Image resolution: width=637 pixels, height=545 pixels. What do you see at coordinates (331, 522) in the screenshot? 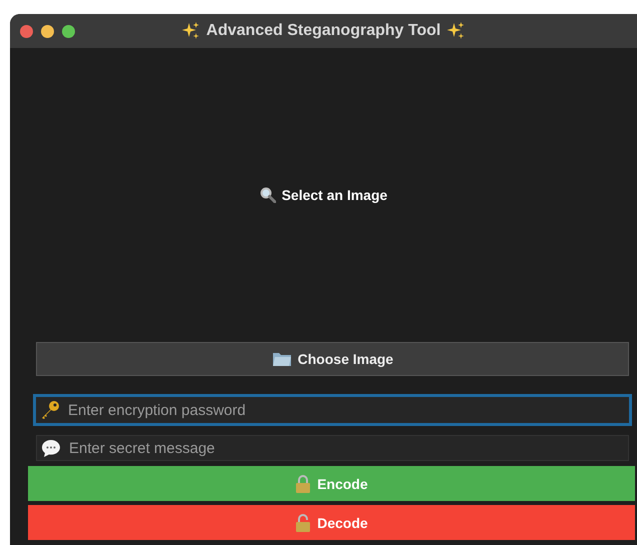
I see `decode-button: Decode` at bounding box center [331, 522].